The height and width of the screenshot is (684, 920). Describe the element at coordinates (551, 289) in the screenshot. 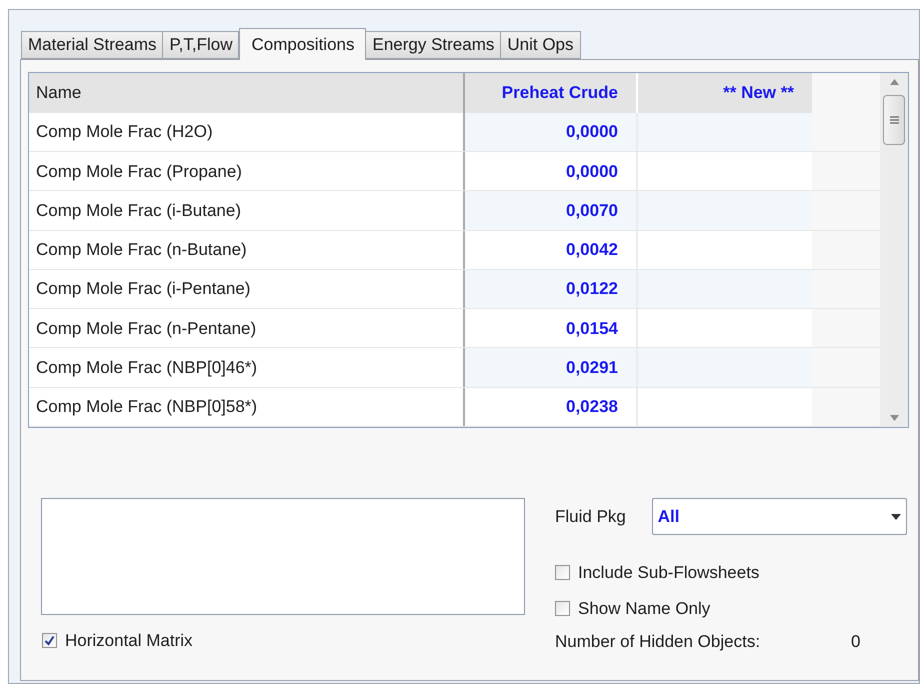

I see `table-cell: 0,0122` at that location.